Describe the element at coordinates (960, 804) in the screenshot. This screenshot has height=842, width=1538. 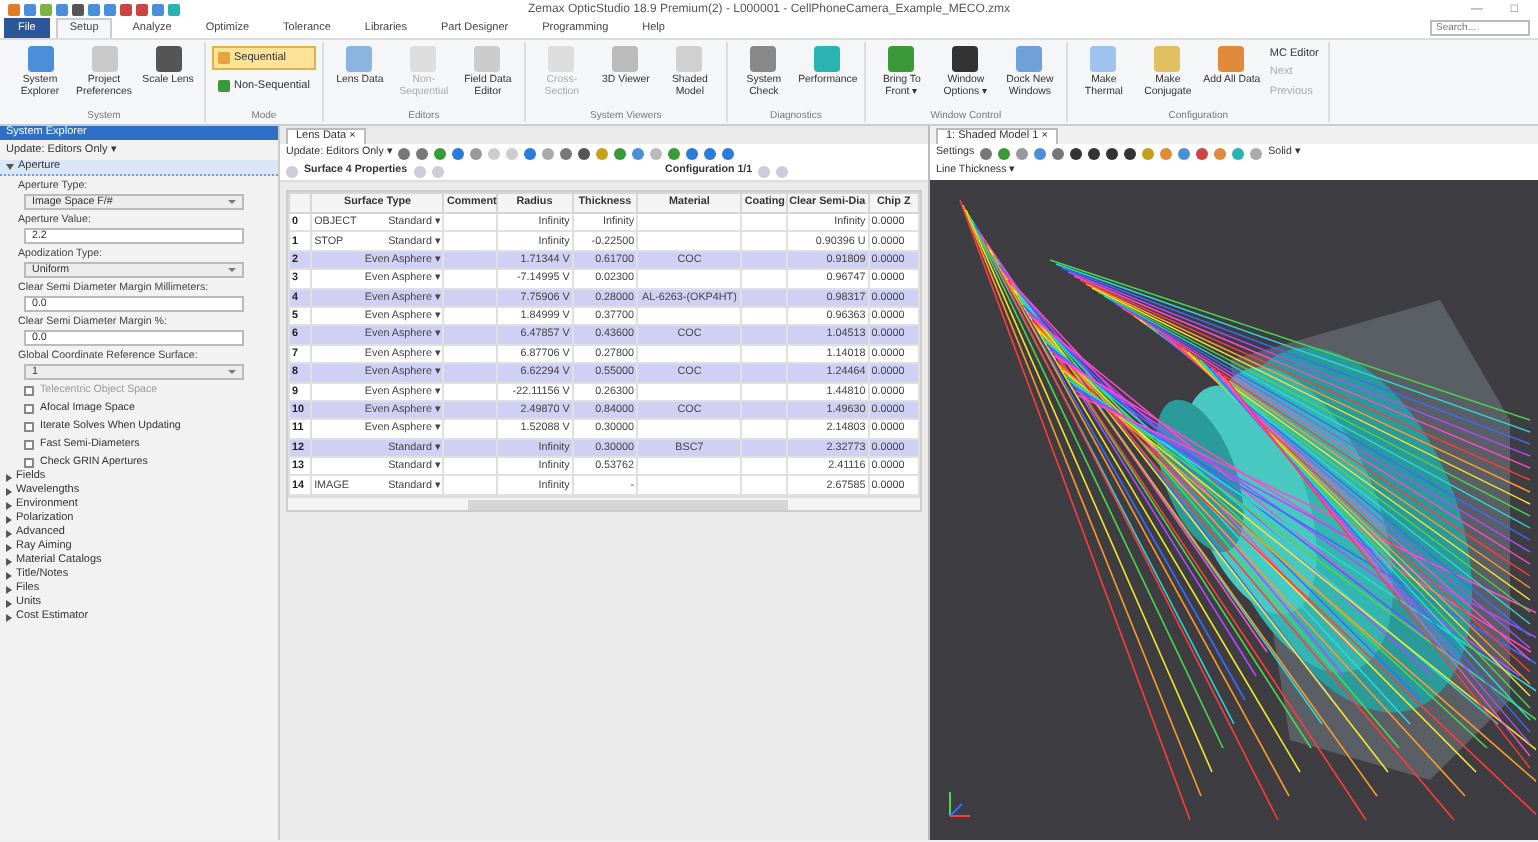
I see `axes-icon` at that location.